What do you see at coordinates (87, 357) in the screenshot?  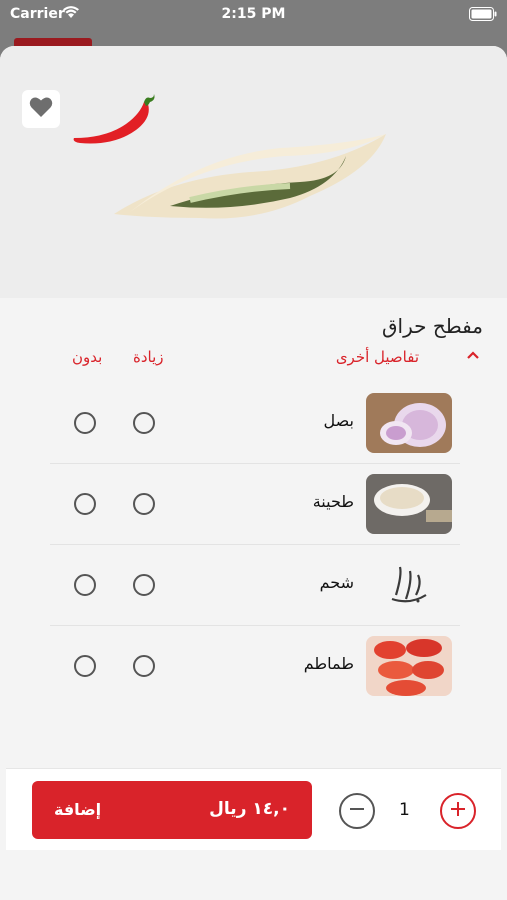 I see `without-header: بدون` at bounding box center [87, 357].